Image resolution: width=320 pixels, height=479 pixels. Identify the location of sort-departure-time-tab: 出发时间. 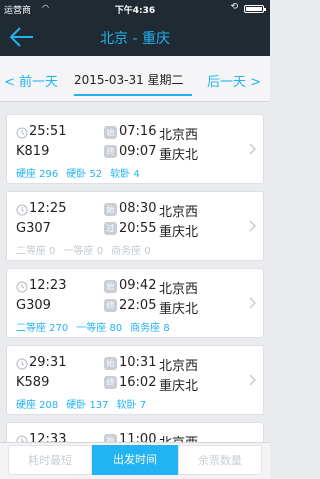
(135, 460).